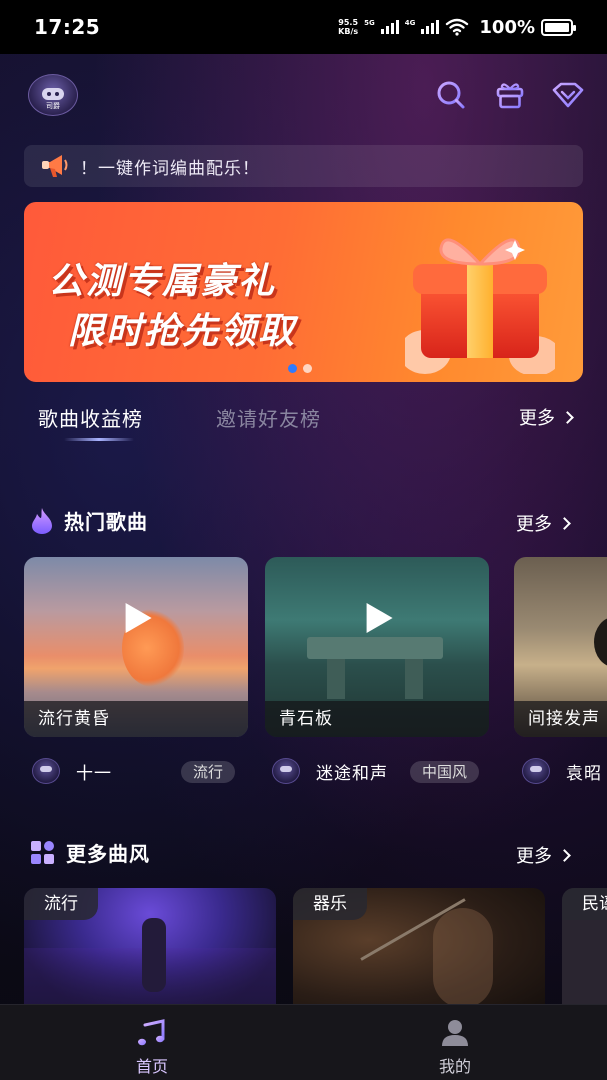 The width and height of the screenshot is (607, 1080). Describe the element at coordinates (377, 719) in the screenshot. I see `song-name: 青石板` at that location.